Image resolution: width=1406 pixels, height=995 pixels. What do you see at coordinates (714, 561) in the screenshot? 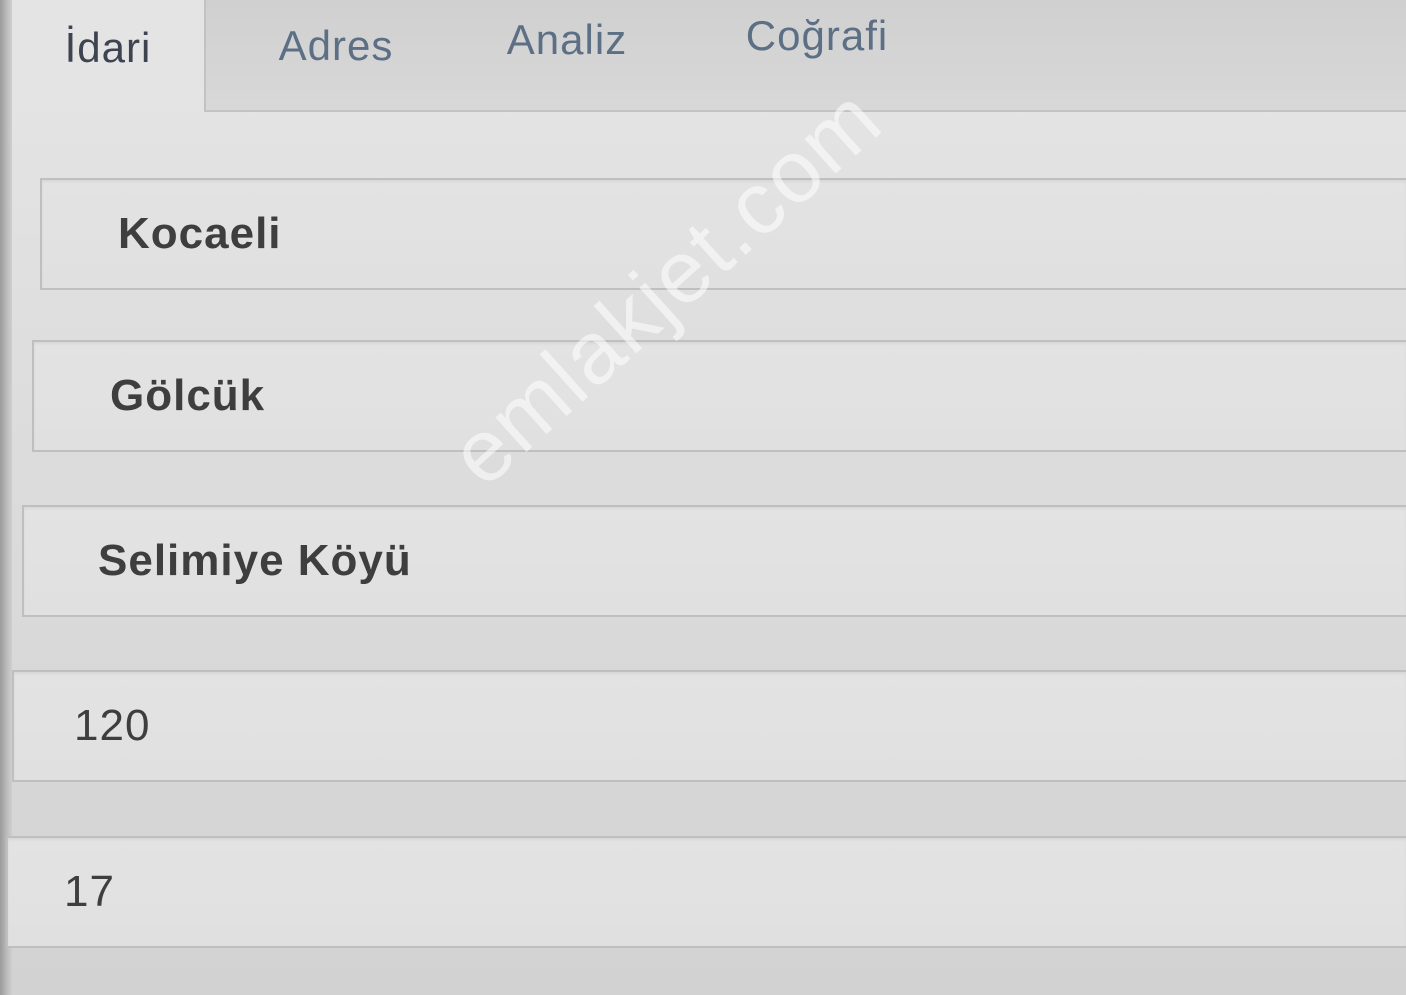
I see `neighborhood-field: Selimiye Köyü` at bounding box center [714, 561].